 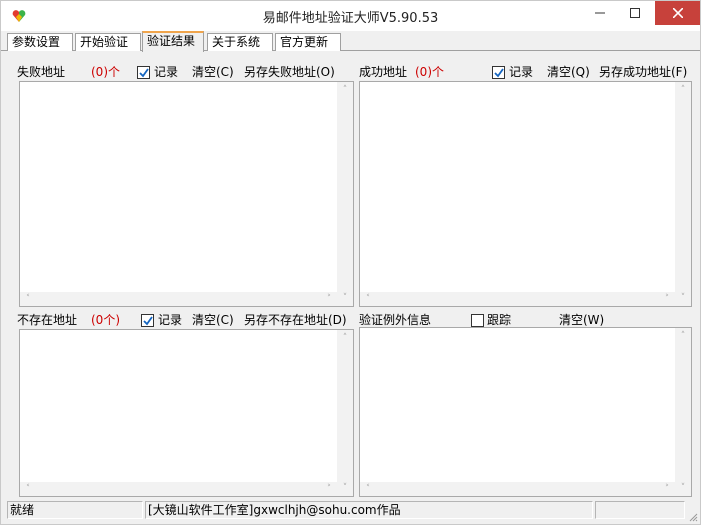 I want to click on failed-clear-button: 清空(C), so click(x=213, y=72).